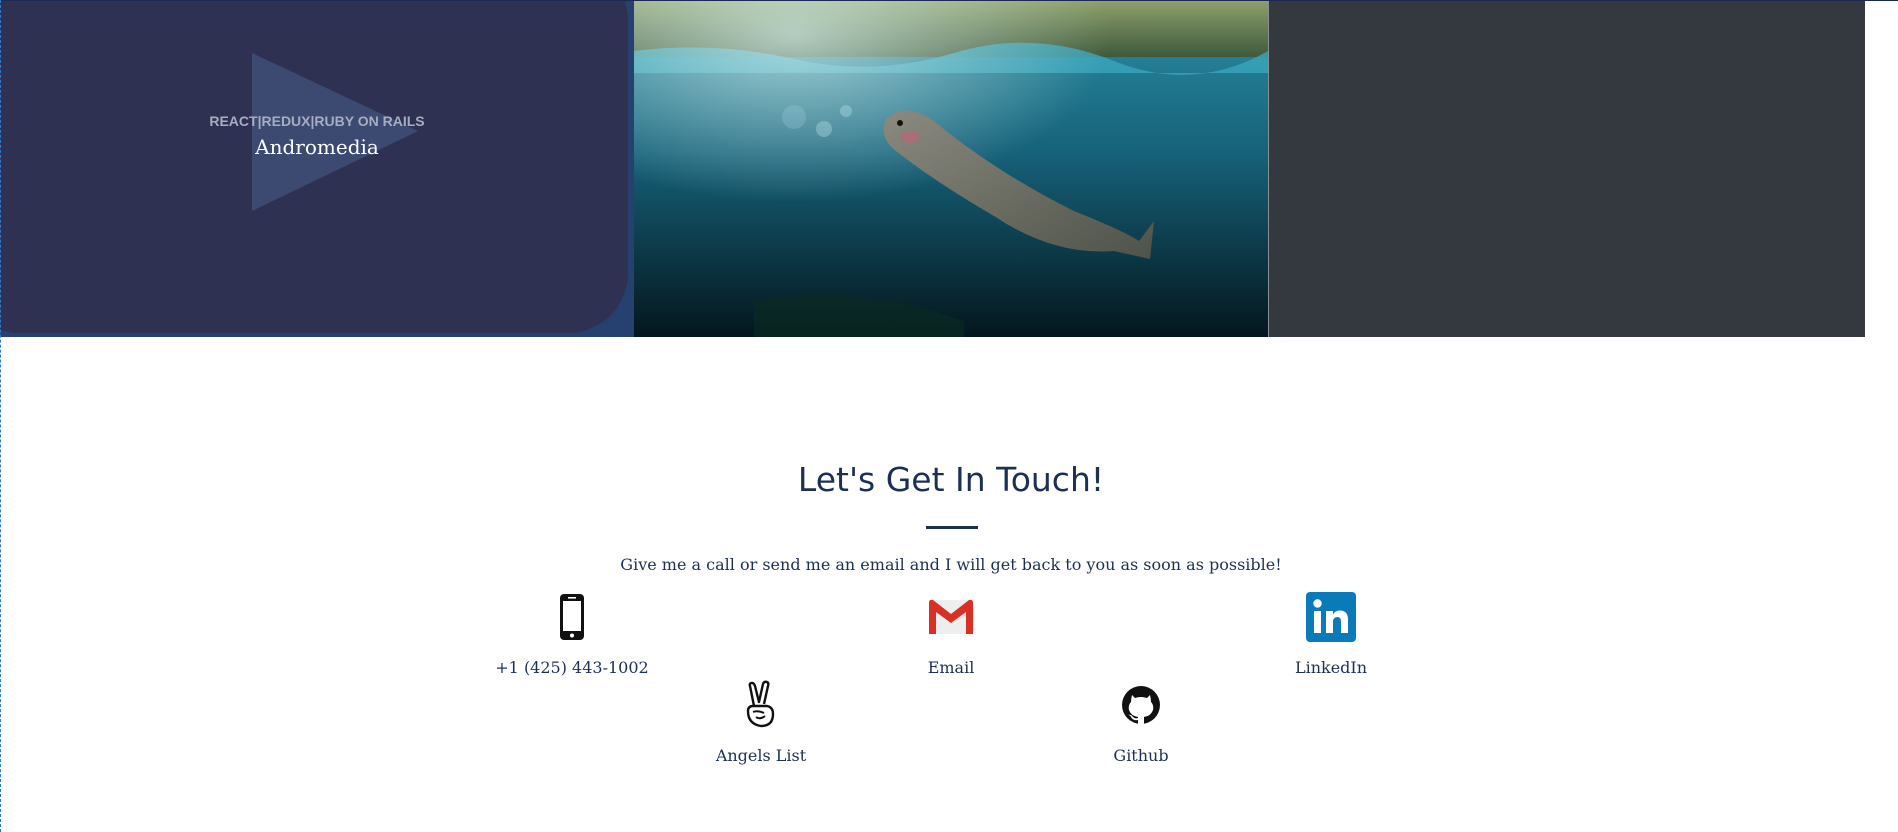 This screenshot has width=1898, height=832. What do you see at coordinates (0, 416) in the screenshot?
I see `page-edge-guide` at bounding box center [0, 416].